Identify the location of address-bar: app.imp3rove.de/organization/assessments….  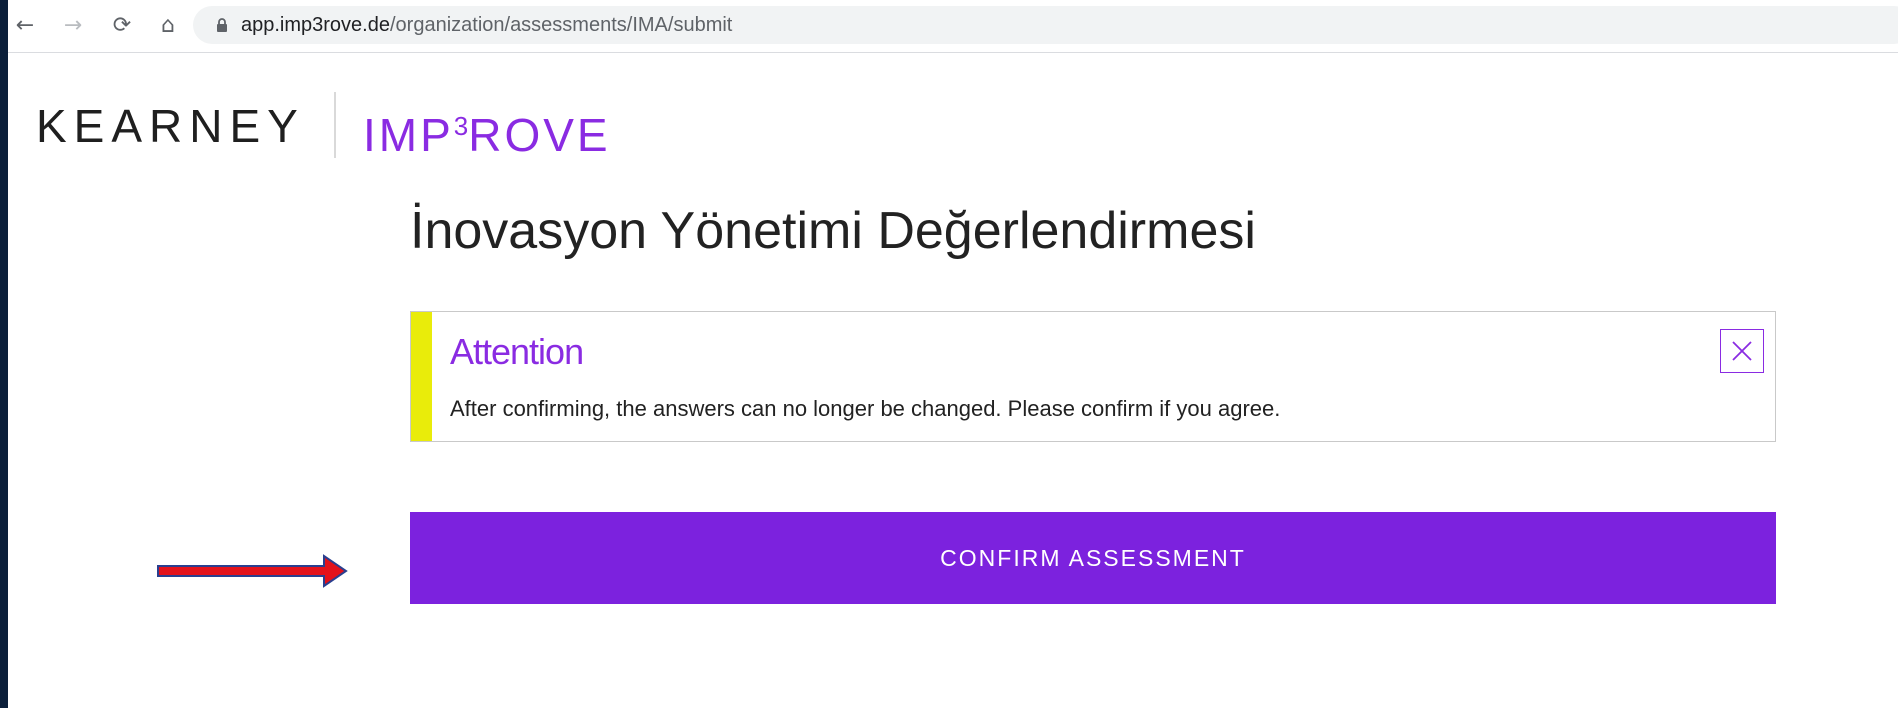
(1045, 25).